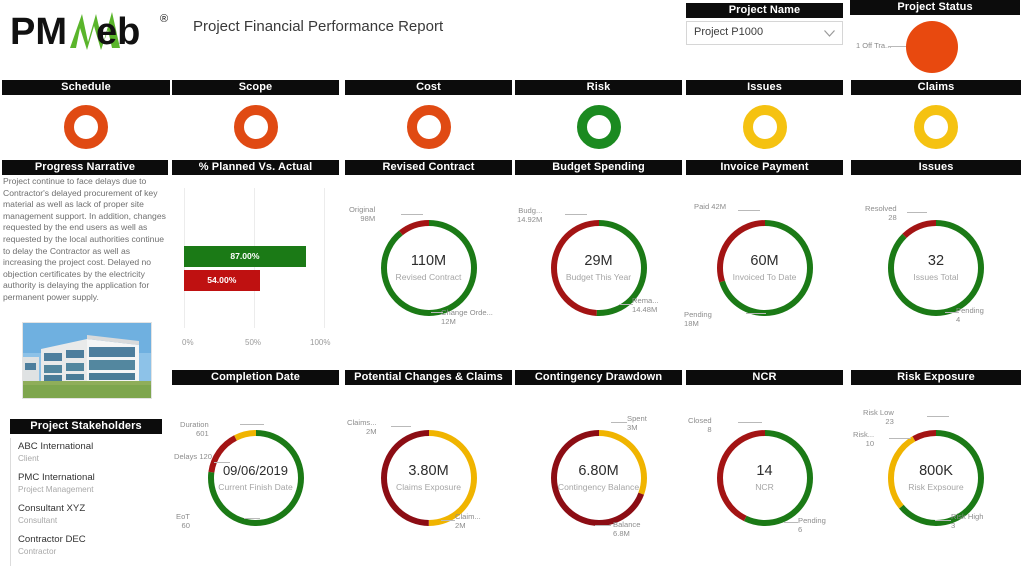 The height and width of the screenshot is (570, 1024). I want to click on panel-header-completion-date: Completion Date, so click(255, 377).